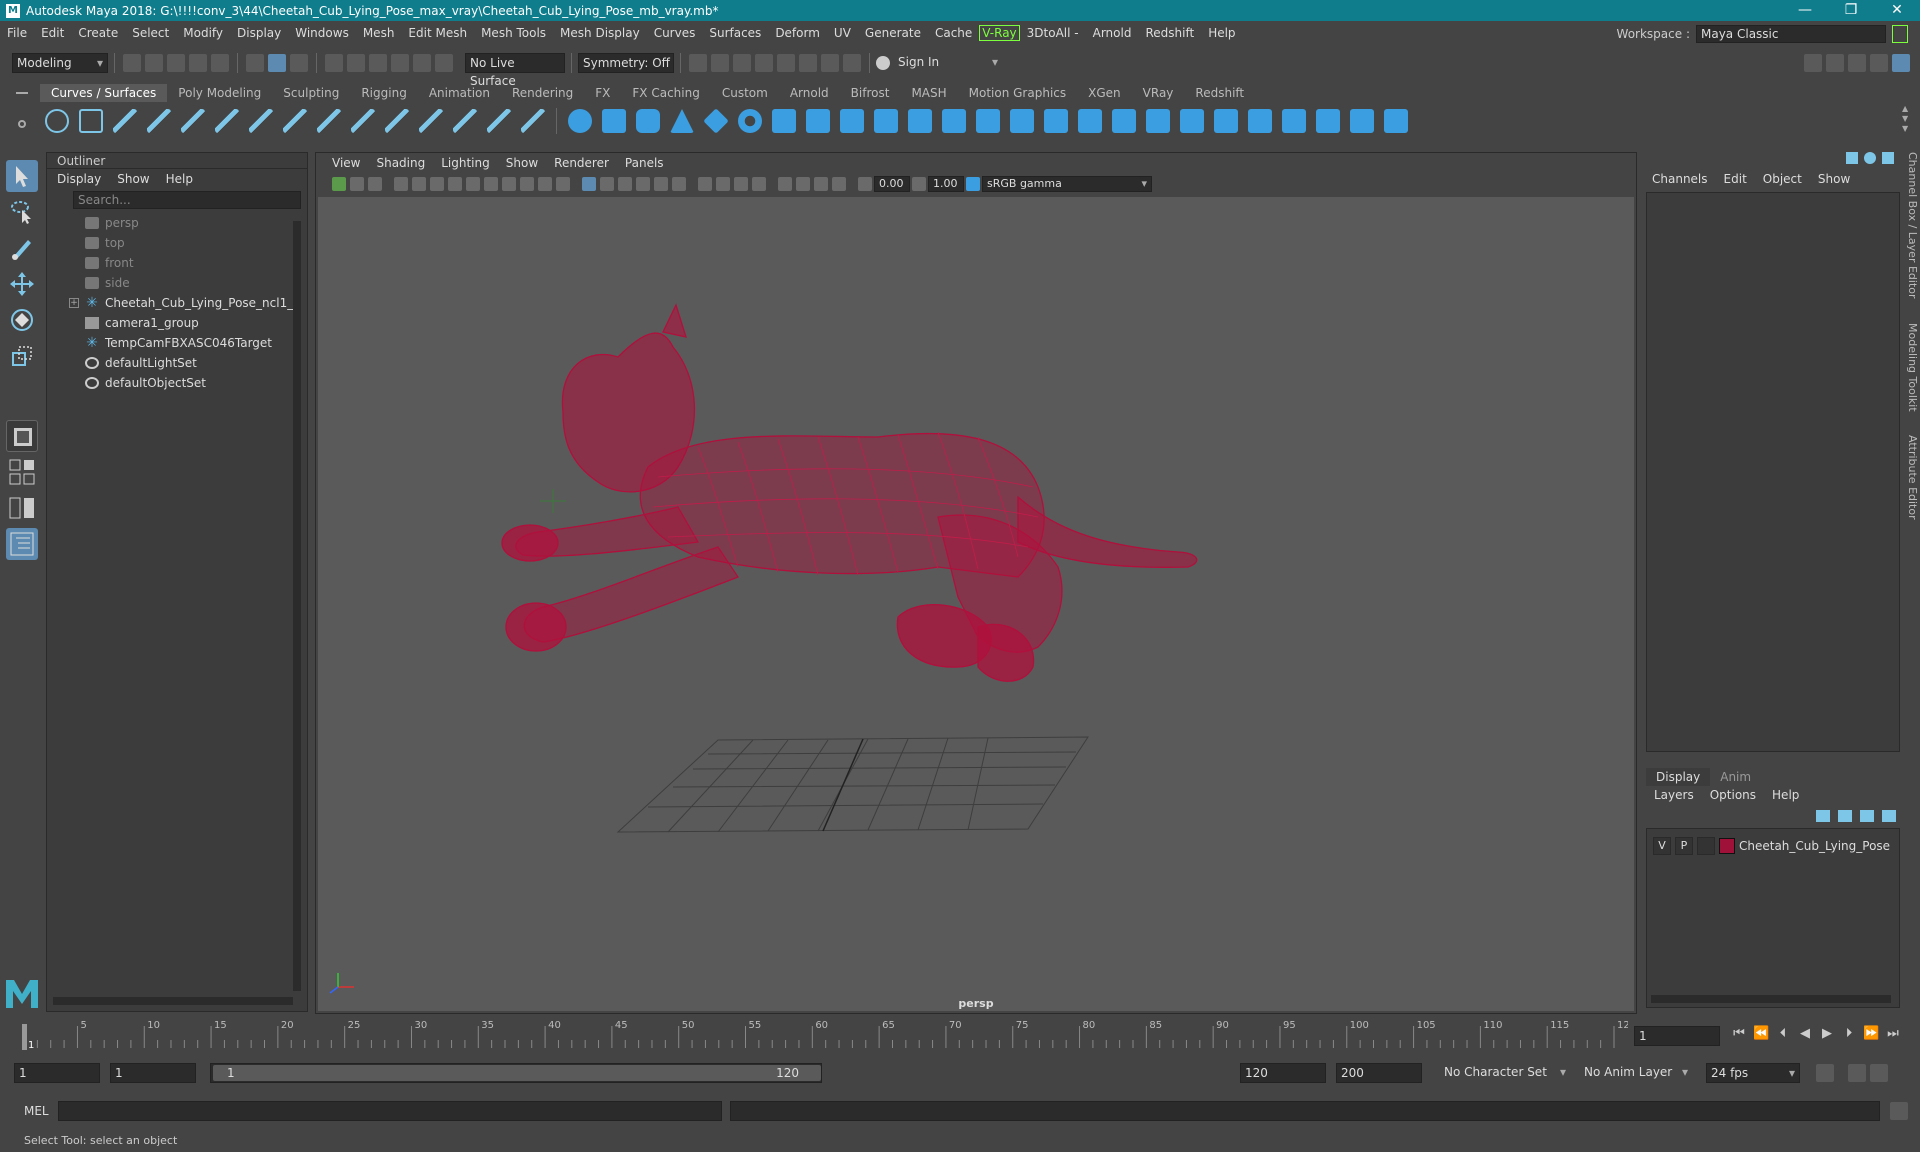 The image size is (1920, 1152). What do you see at coordinates (1912, 367) in the screenshot?
I see `side-tab-modeling-toolkit: Modeling Toolkit` at bounding box center [1912, 367].